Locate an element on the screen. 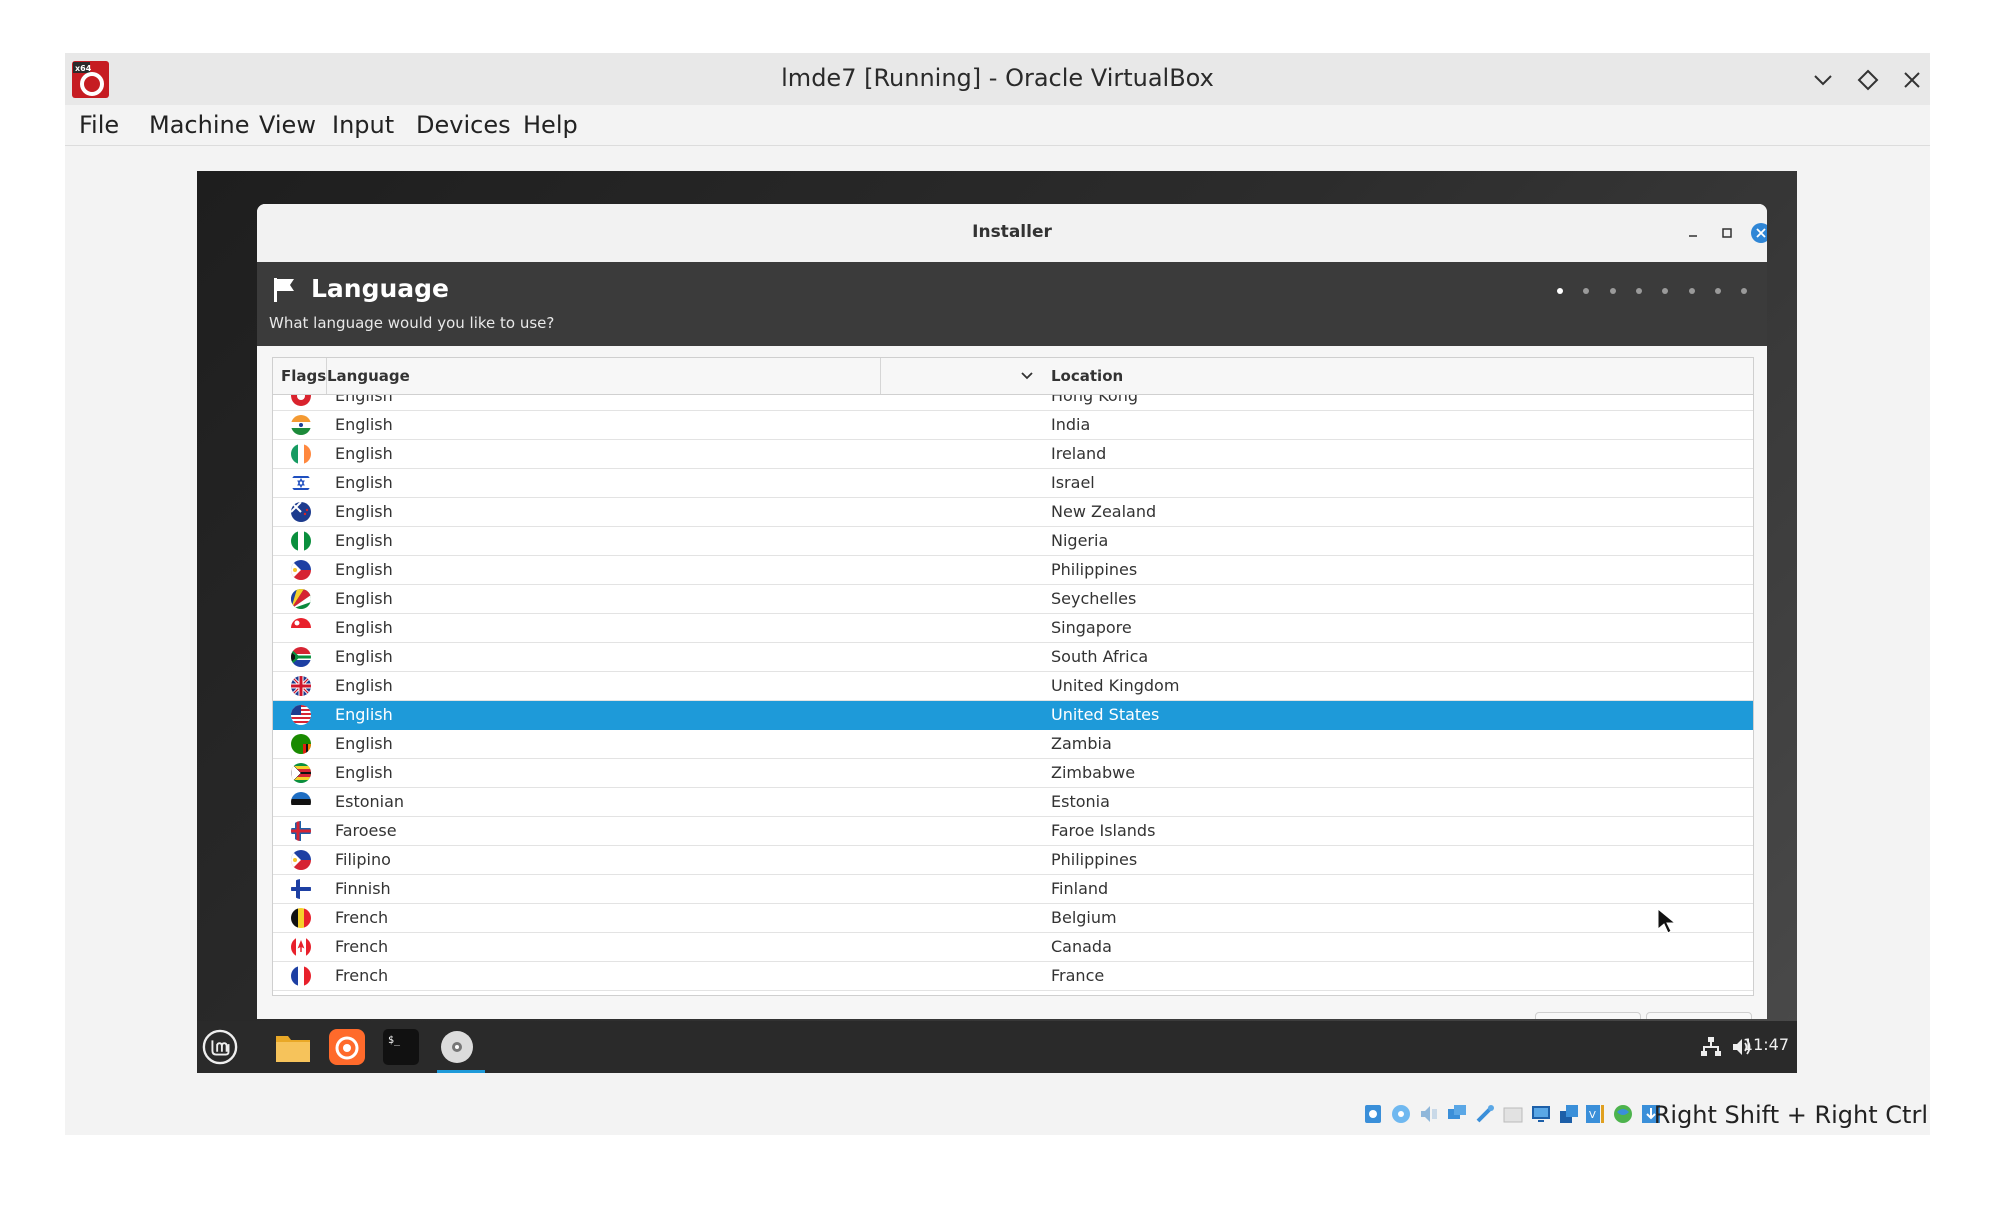  back-button is located at coordinates (1588, 1015).